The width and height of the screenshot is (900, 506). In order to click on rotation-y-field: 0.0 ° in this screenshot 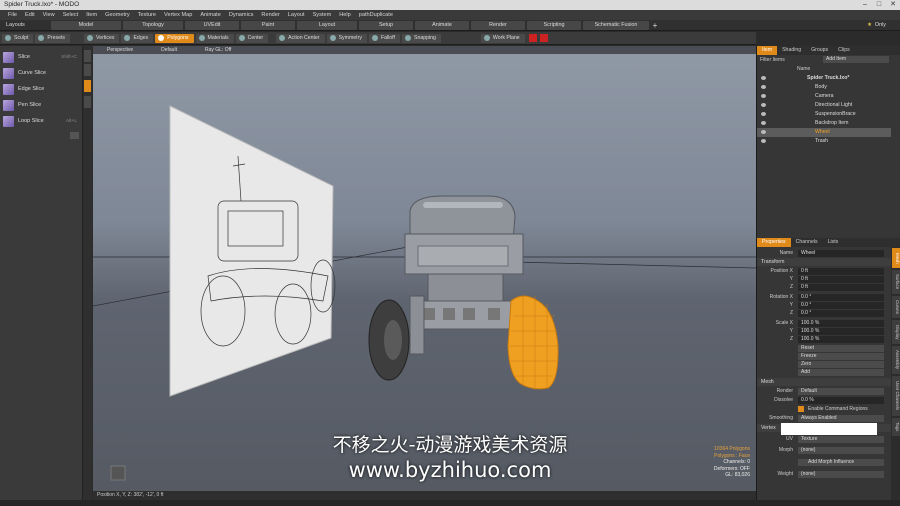, I will do `click(841, 305)`.